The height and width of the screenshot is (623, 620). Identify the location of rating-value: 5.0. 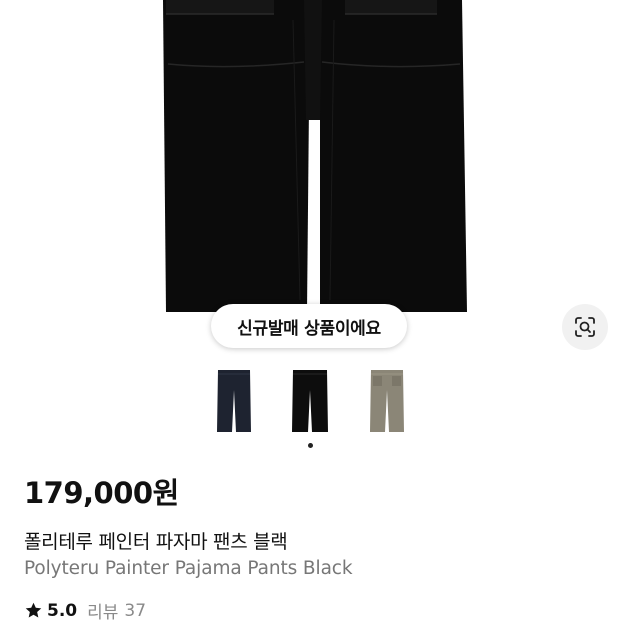
(62, 610).